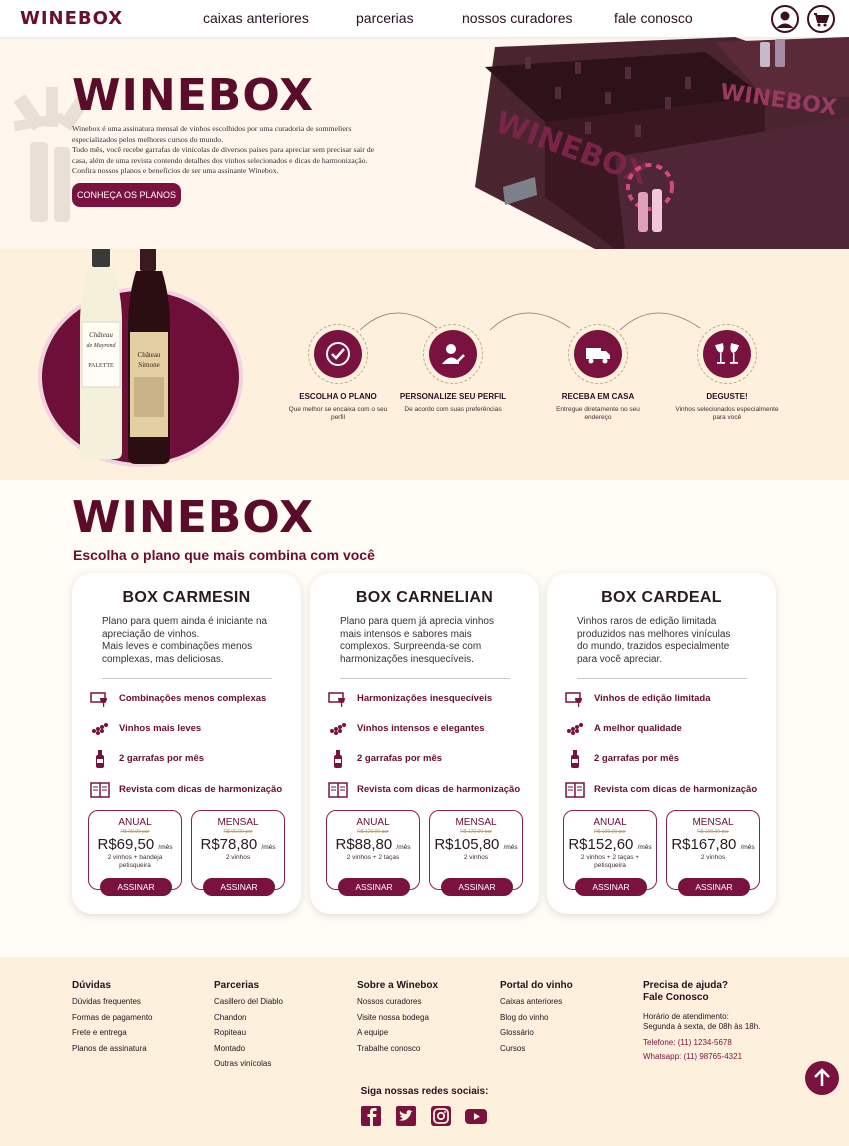  What do you see at coordinates (126, 844) in the screenshot?
I see `price-amount: R$69,50` at bounding box center [126, 844].